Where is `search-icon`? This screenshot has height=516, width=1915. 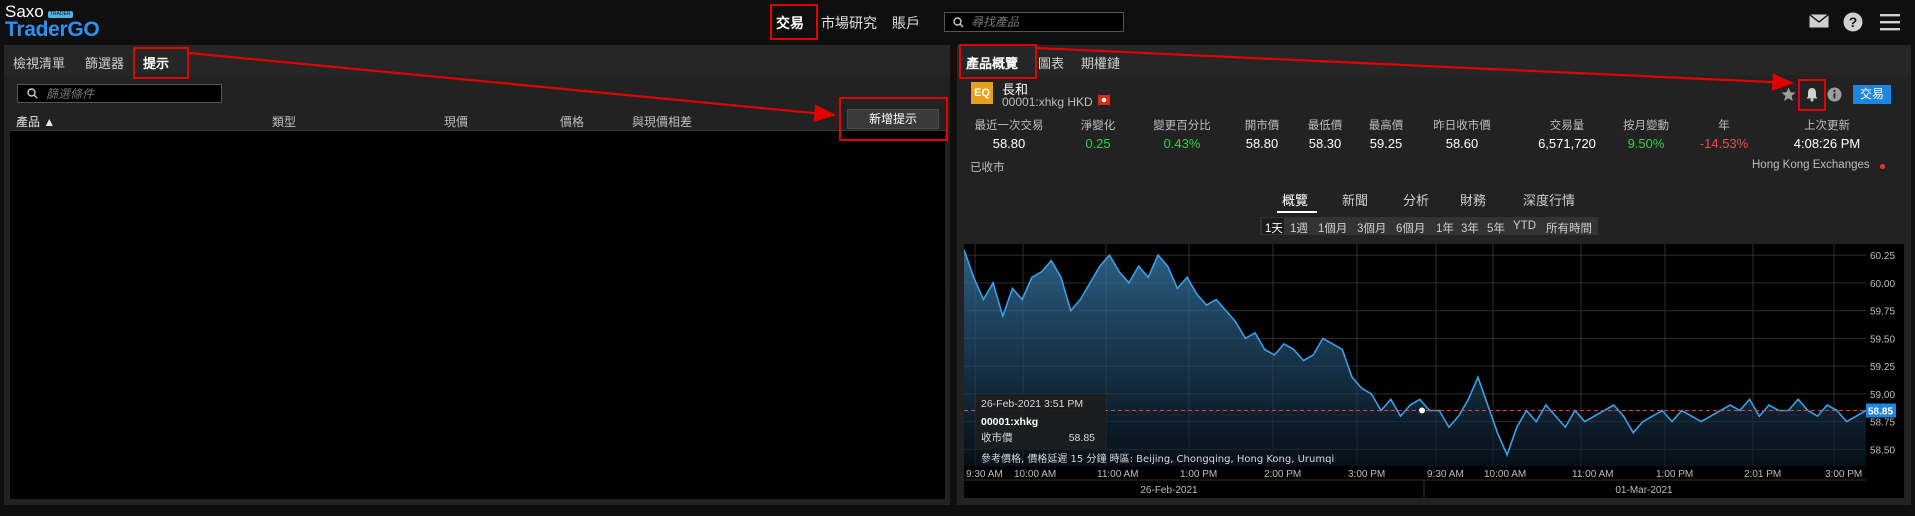
search-icon is located at coordinates (958, 22).